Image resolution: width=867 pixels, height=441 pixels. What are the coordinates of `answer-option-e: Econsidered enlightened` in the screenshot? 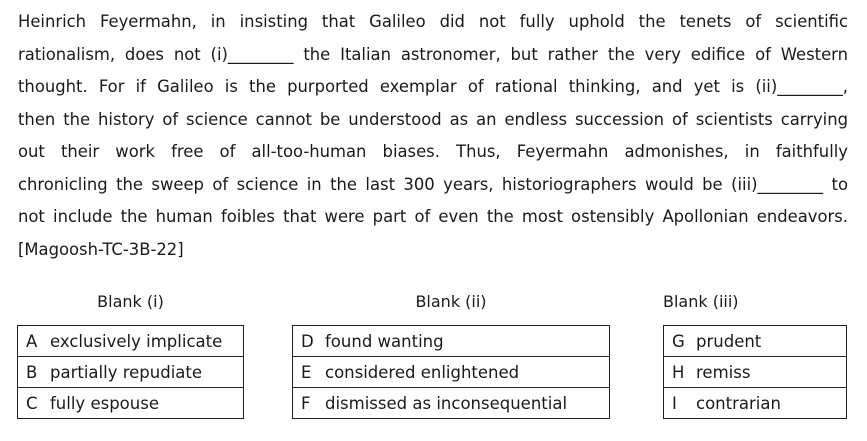 It's located at (451, 372).